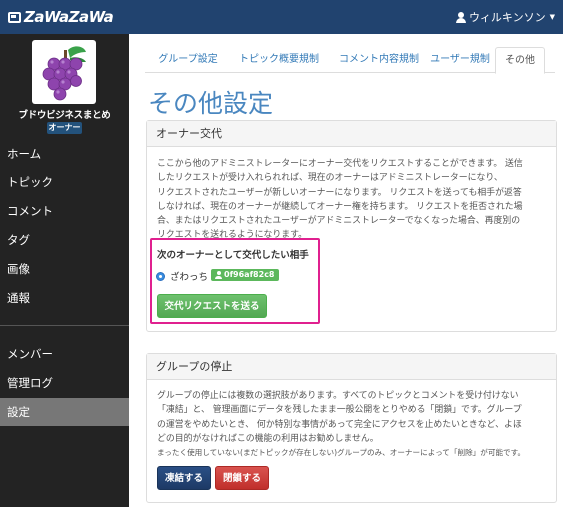 The width and height of the screenshot is (563, 507). What do you see at coordinates (351, 367) in the screenshot?
I see `group-suspend-heading: グループの停止` at bounding box center [351, 367].